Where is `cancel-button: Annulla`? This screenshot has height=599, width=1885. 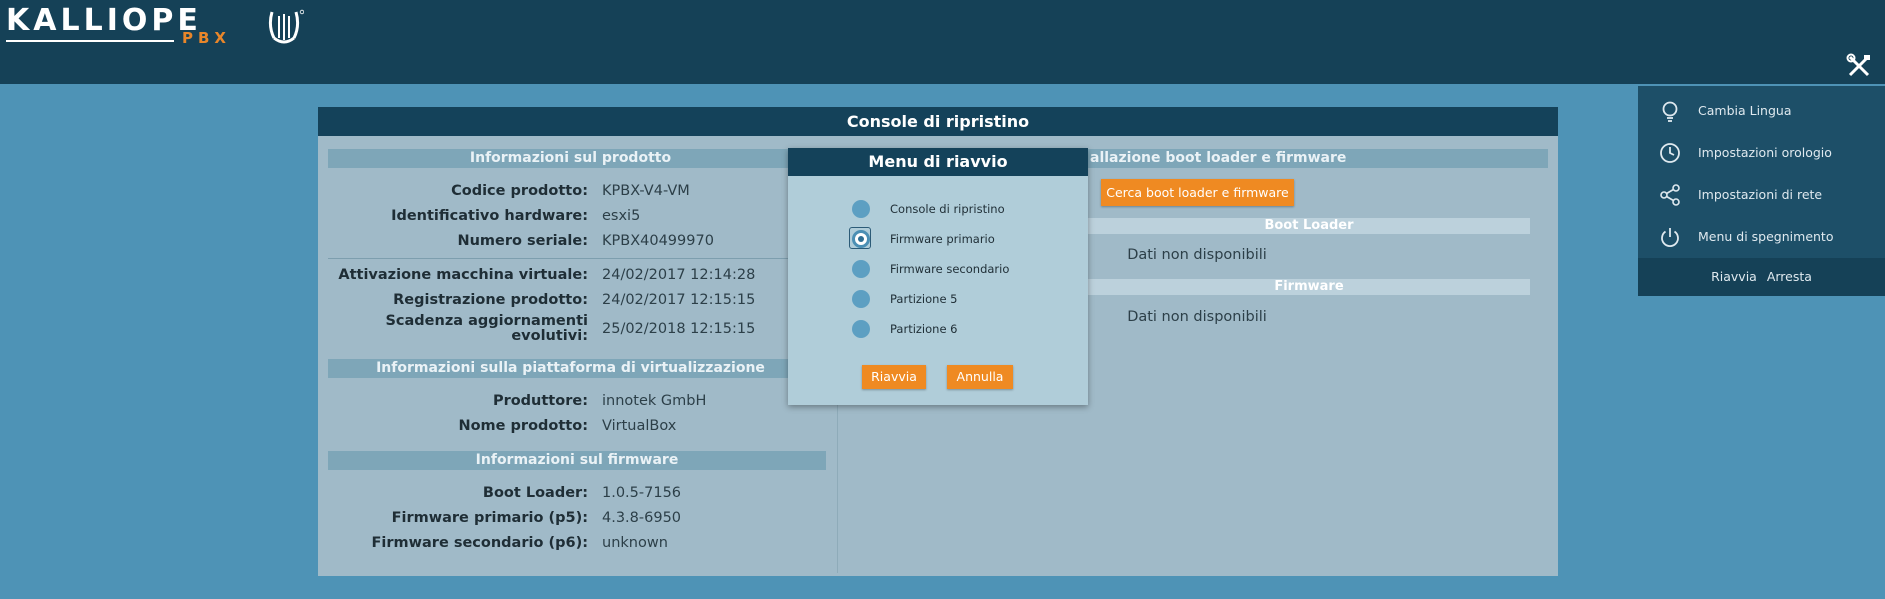
cancel-button: Annulla is located at coordinates (980, 377).